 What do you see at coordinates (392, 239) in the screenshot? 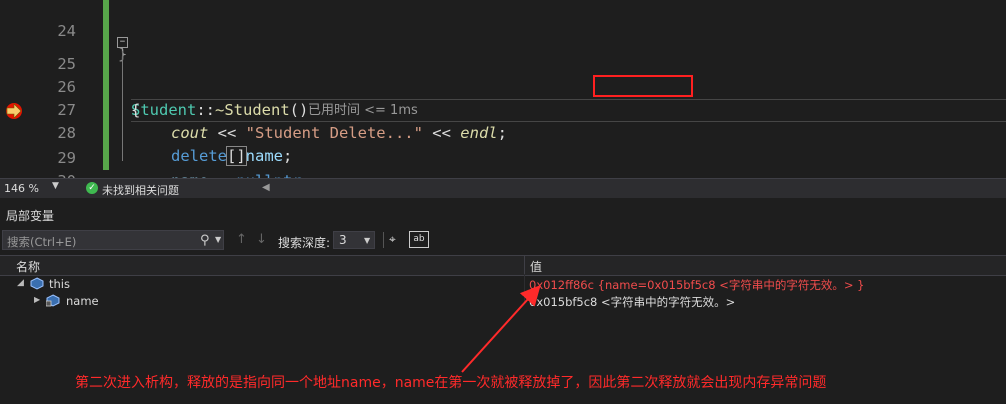
I see `pin-icon: ⌖` at bounding box center [392, 239].